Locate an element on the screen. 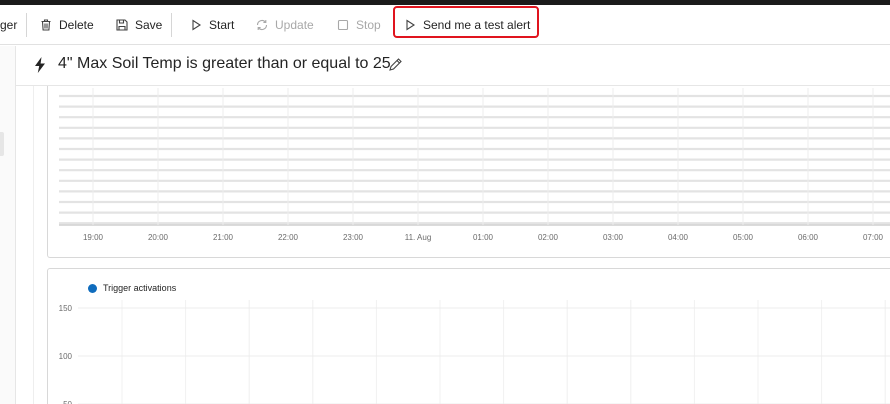  save-icon is located at coordinates (122, 25).